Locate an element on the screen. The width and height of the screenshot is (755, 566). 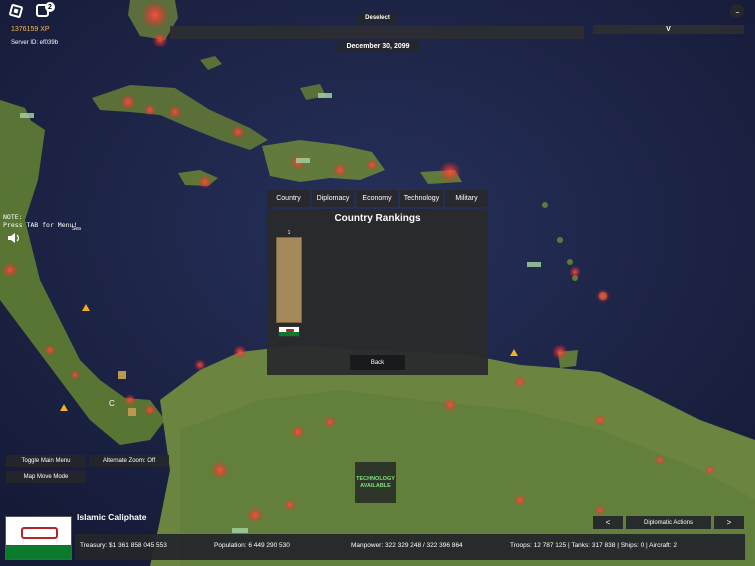
map-marker-label: C is located at coordinates (112, 403).